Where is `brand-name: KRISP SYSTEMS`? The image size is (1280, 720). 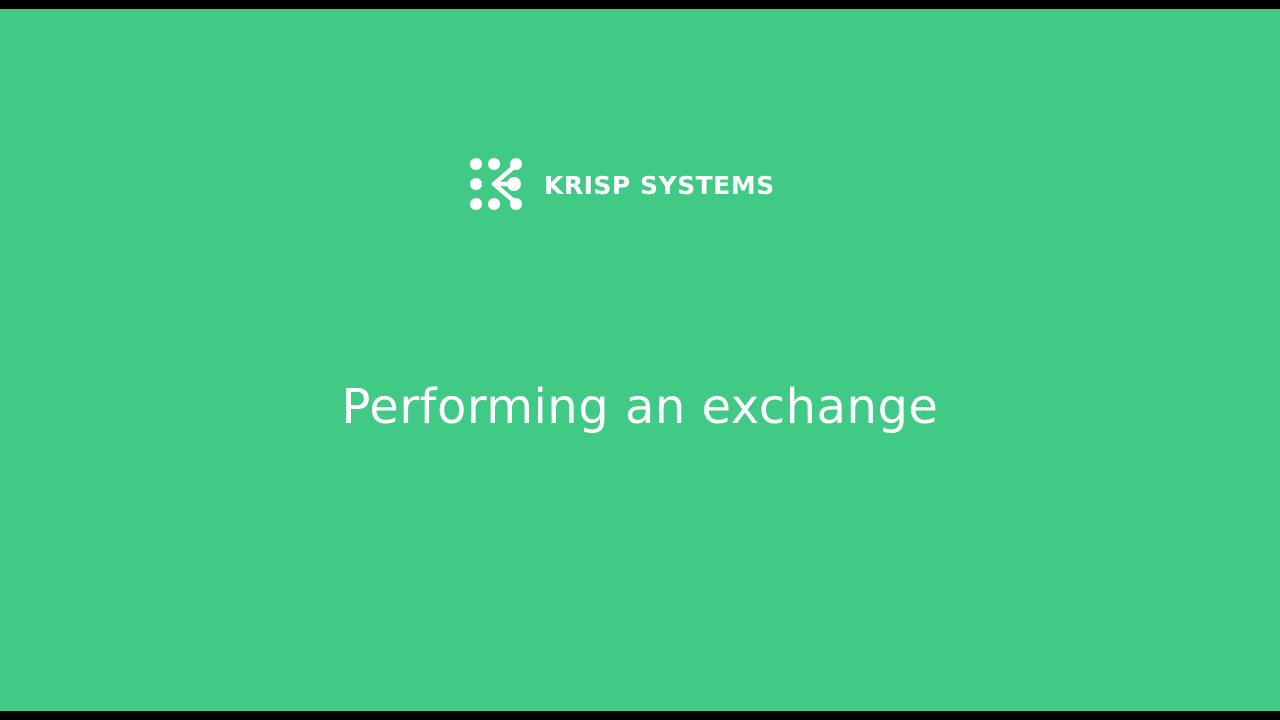
brand-name: KRISP SYSTEMS is located at coordinates (659, 185).